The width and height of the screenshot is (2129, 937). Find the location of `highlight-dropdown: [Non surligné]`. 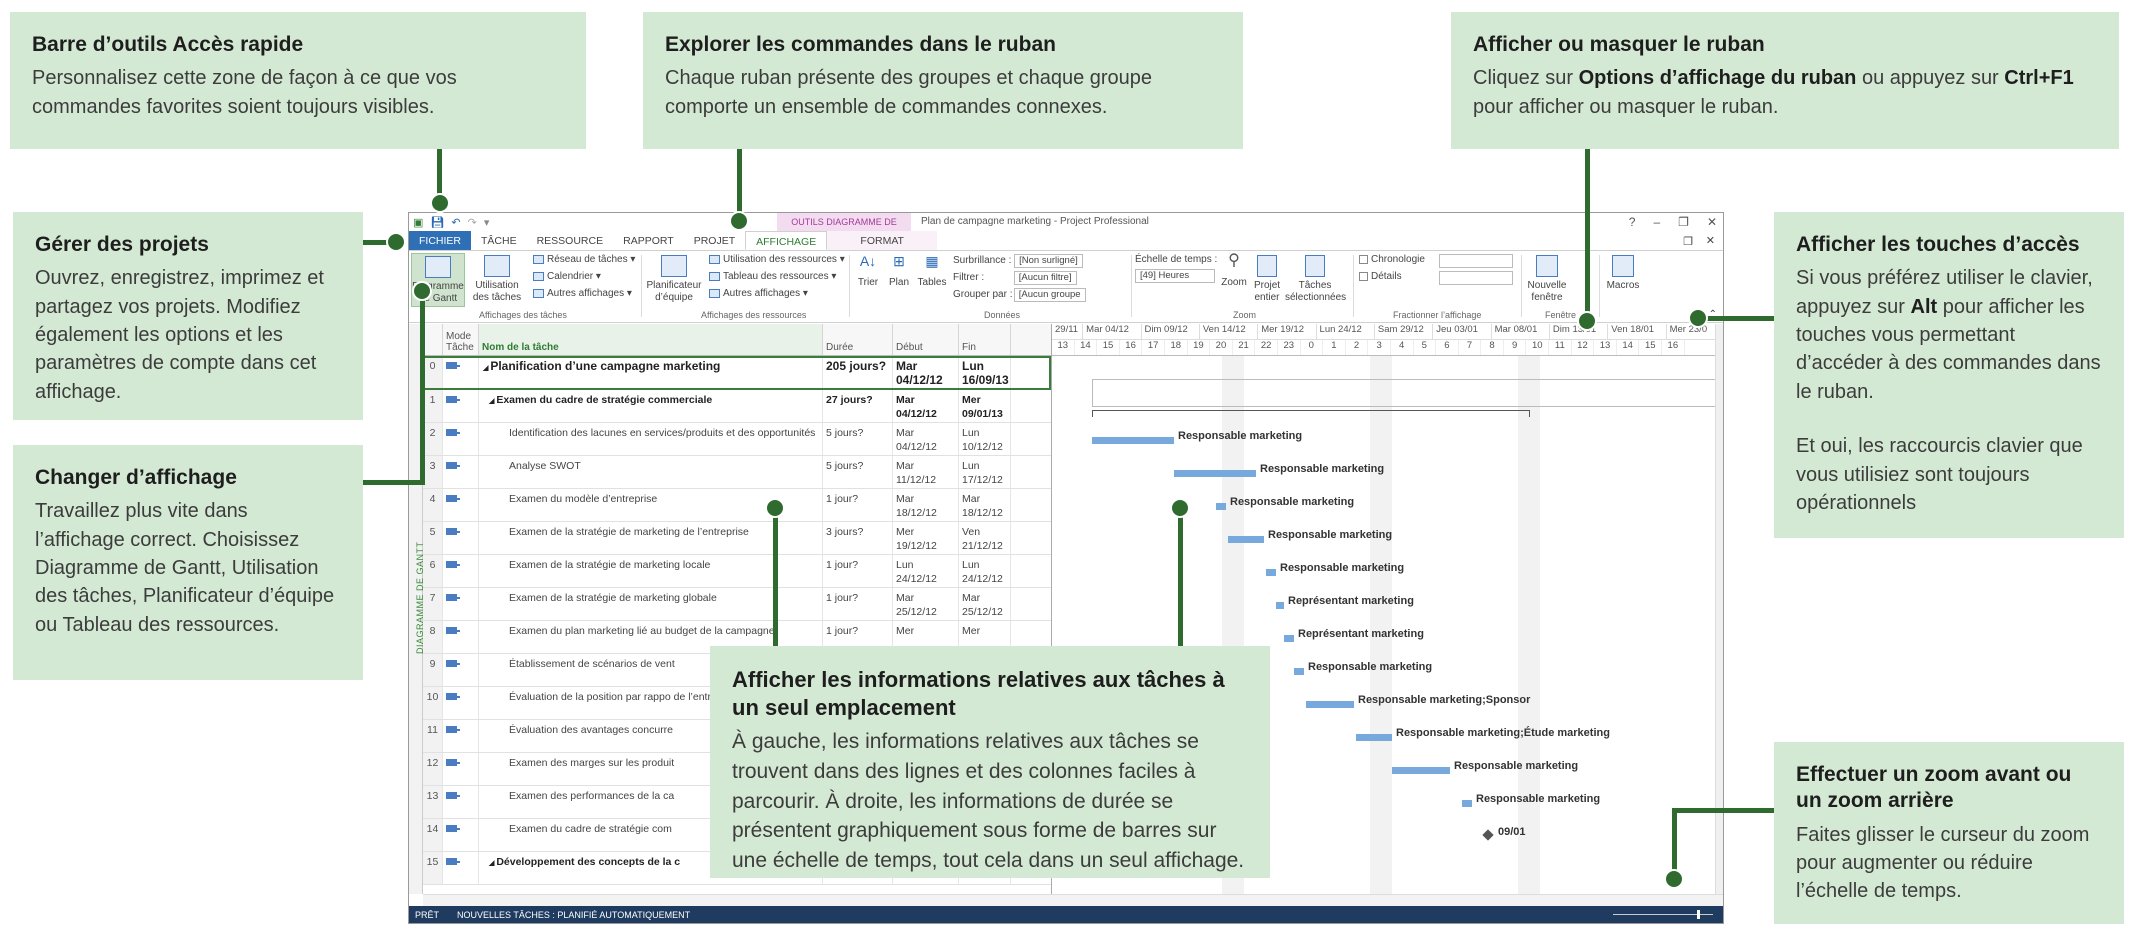

highlight-dropdown: [Non surligné] is located at coordinates (1048, 261).